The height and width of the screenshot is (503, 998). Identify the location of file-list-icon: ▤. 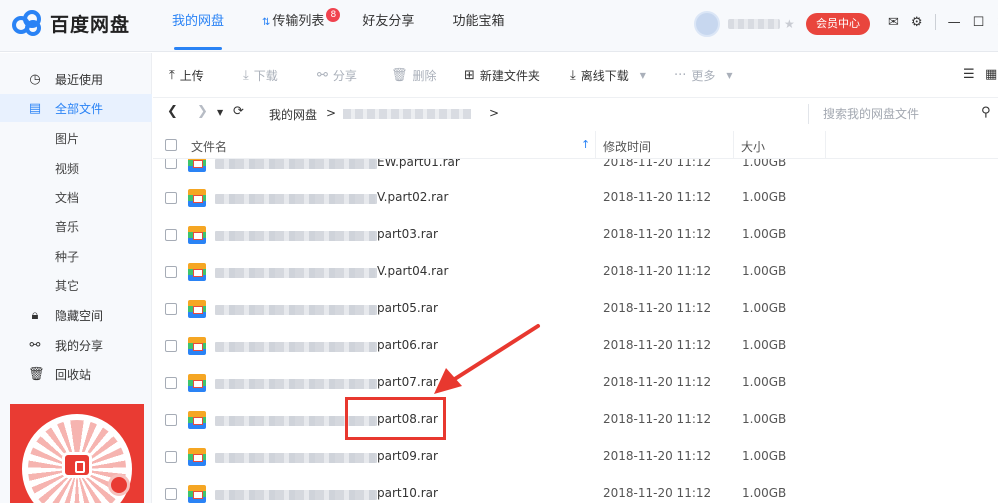
(35, 108).